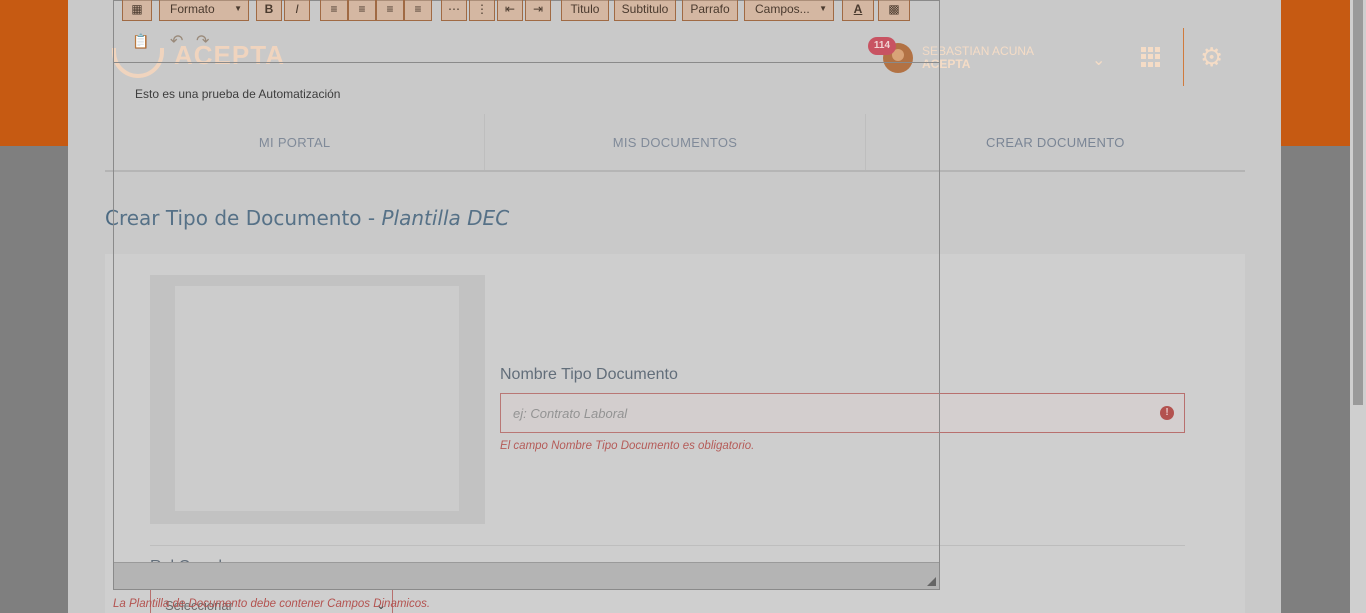 This screenshot has height=613, width=1366. I want to click on chevron-down-icon: ⌄, so click(1098, 60).